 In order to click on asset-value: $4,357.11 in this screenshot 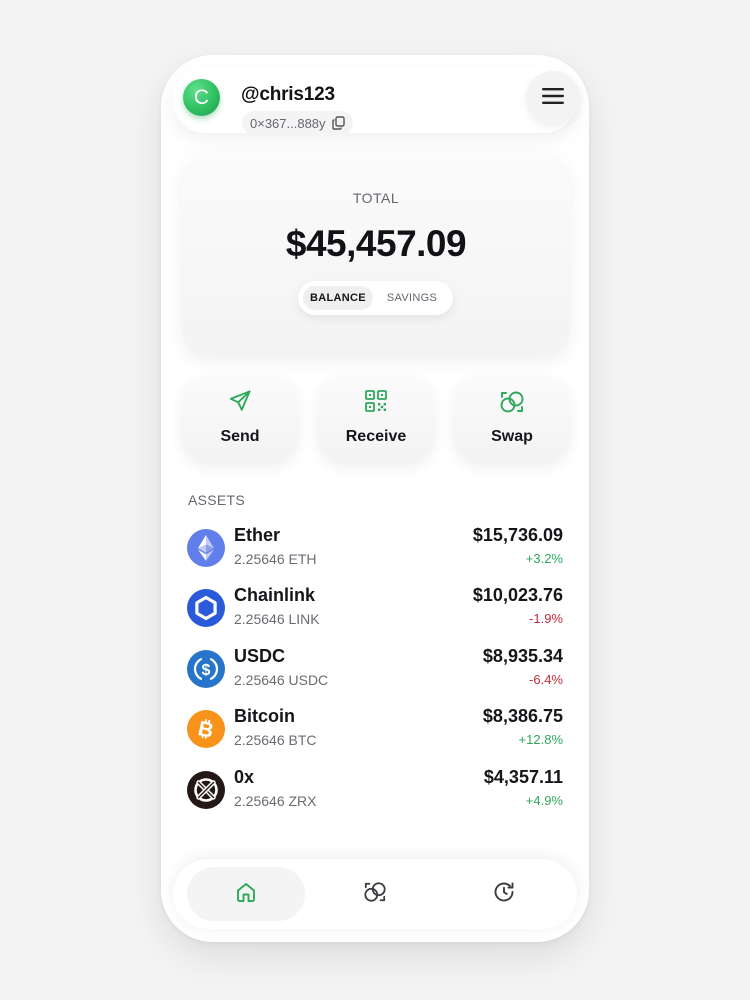, I will do `click(523, 777)`.